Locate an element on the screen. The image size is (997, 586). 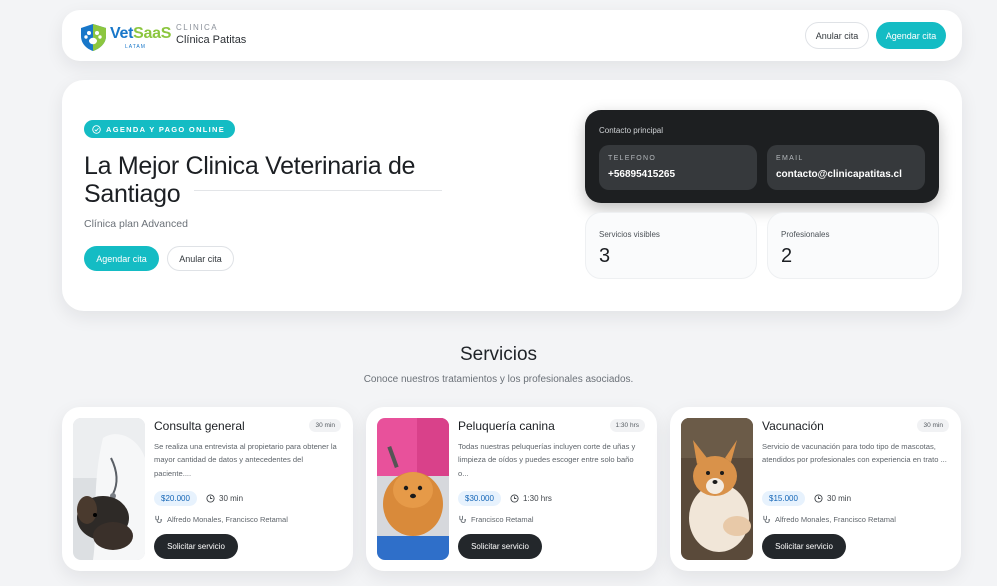
stat-label: Profesionales is located at coordinates (805, 234).